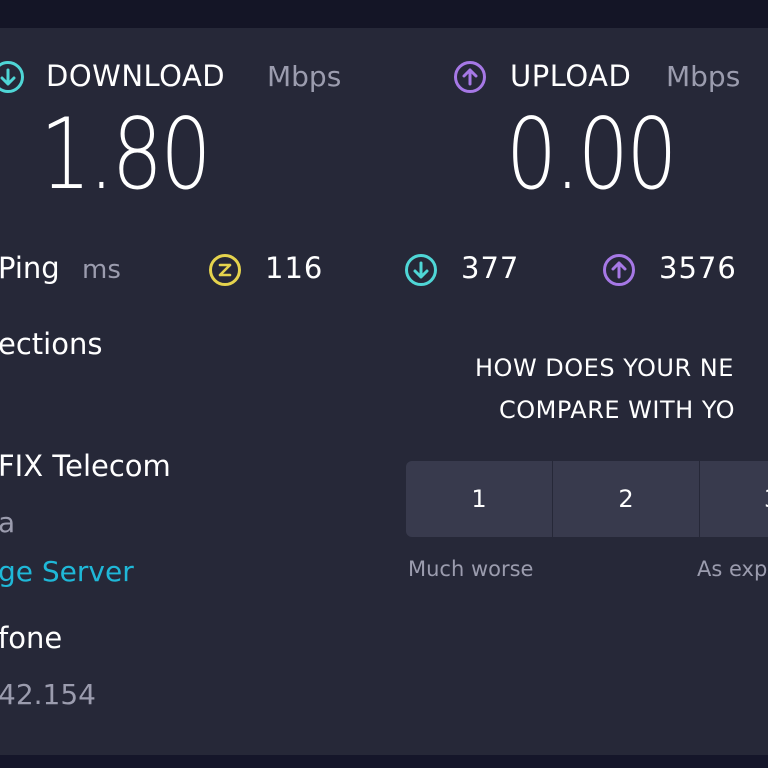 The image size is (768, 768). Describe the element at coordinates (384, 761) in the screenshot. I see `bottom-frame` at that location.